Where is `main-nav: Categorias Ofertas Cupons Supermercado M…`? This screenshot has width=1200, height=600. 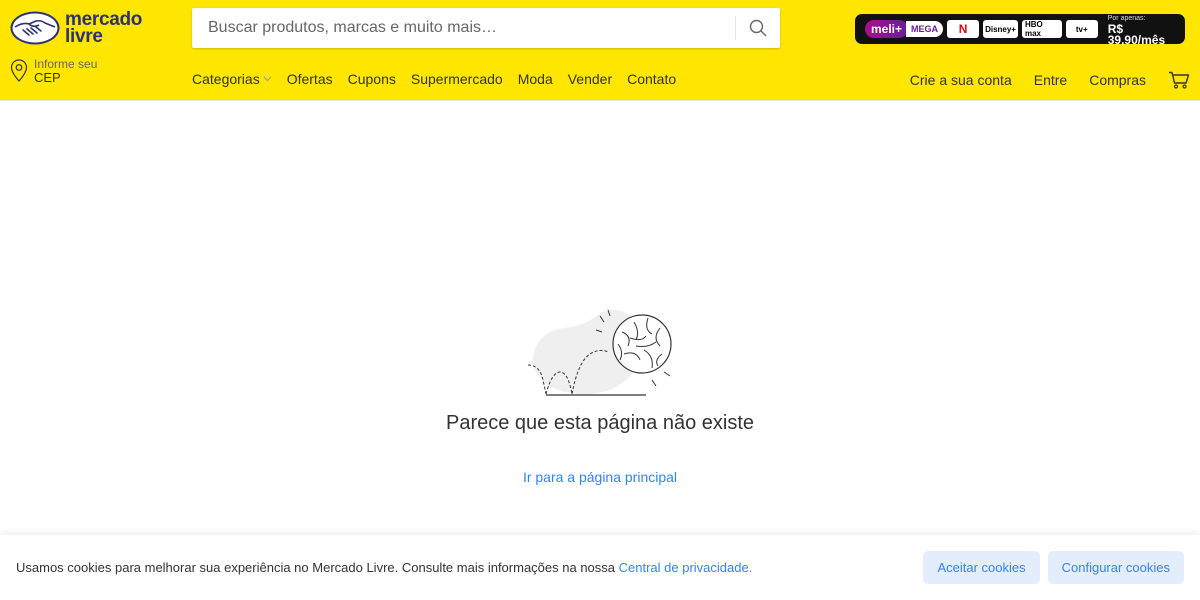 main-nav: Categorias Ofertas Cupons Supermercado M… is located at coordinates (441, 79).